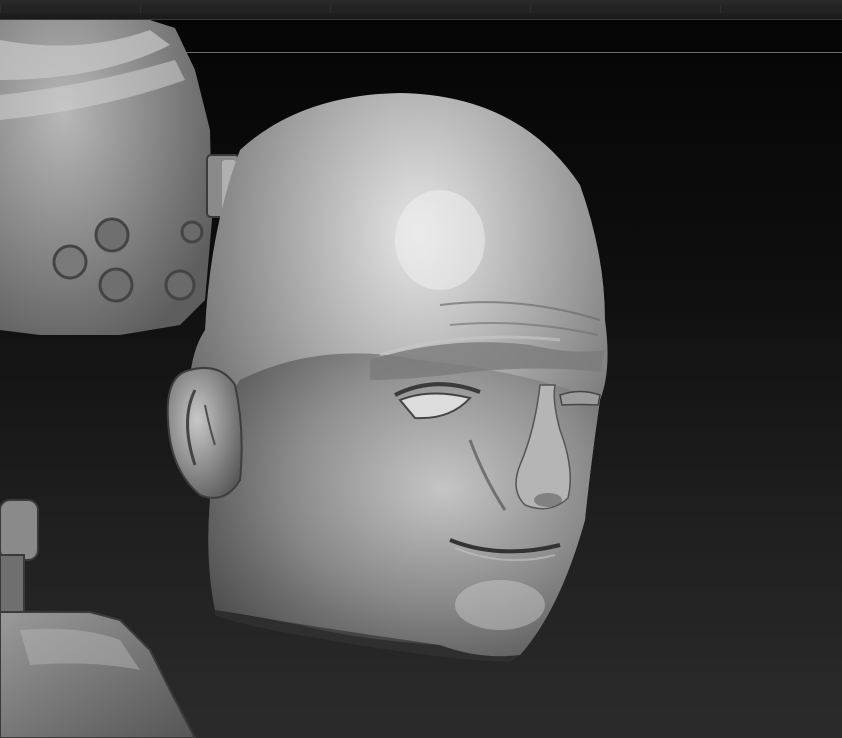  I want to click on top-toolbar-strip, so click(421, 10).